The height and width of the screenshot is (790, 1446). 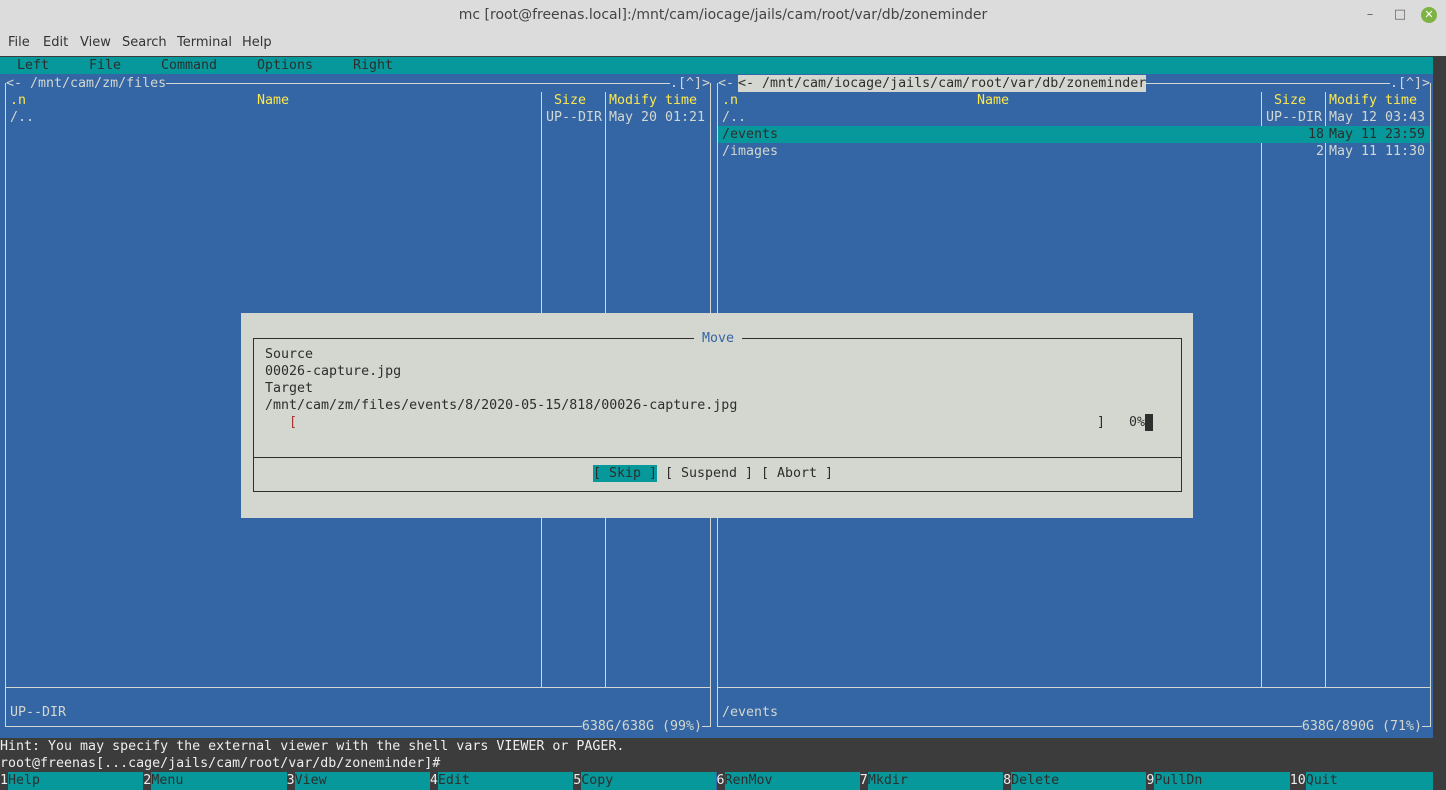 What do you see at coordinates (1297, 781) in the screenshot?
I see `fkey-number: 10` at bounding box center [1297, 781].